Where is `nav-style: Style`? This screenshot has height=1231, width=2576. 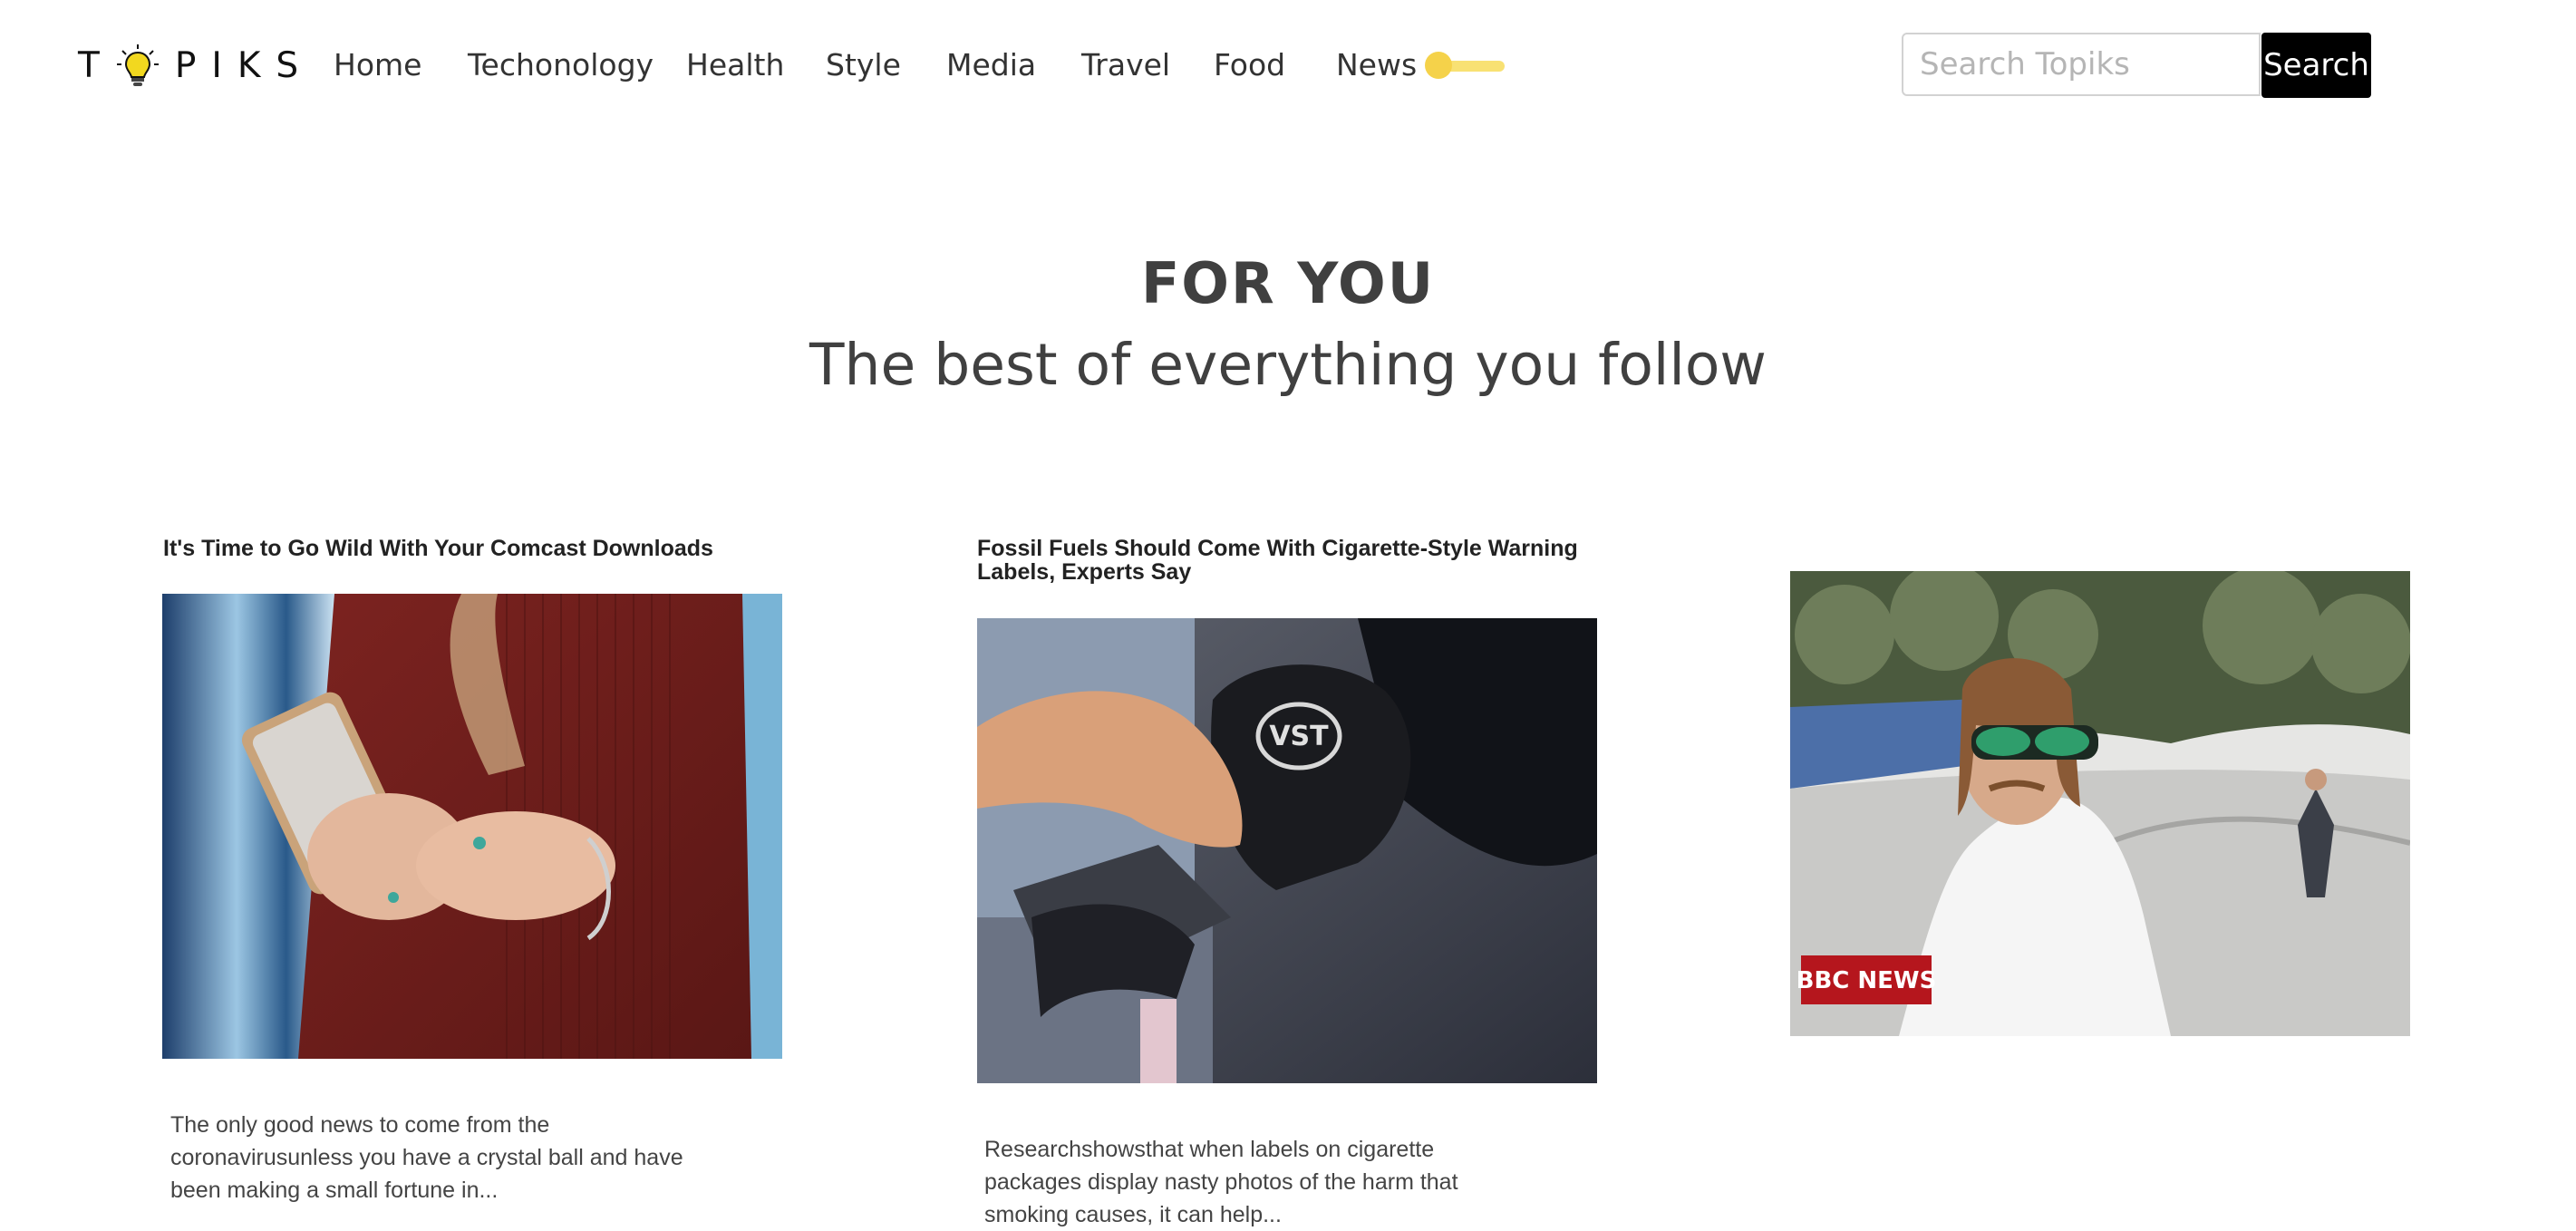 nav-style: Style is located at coordinates (863, 65).